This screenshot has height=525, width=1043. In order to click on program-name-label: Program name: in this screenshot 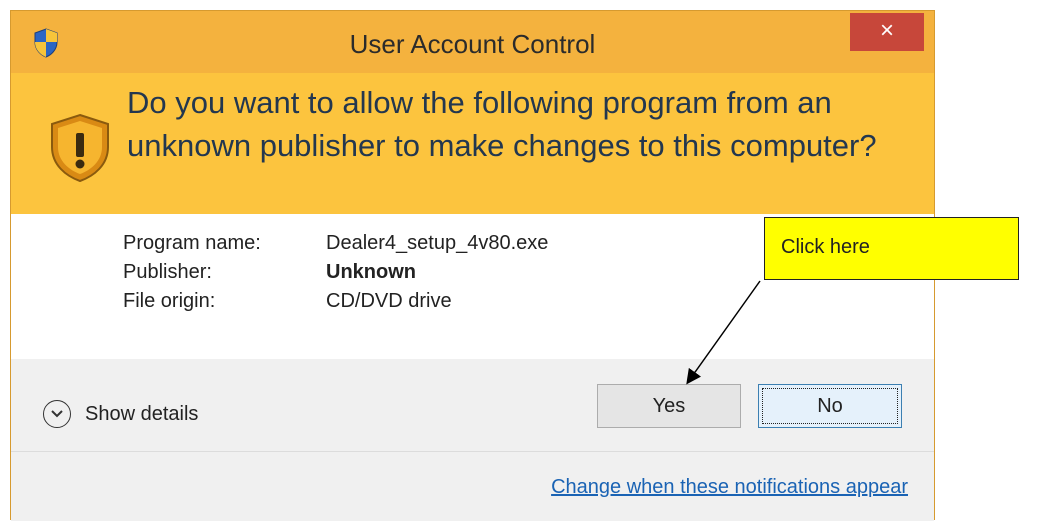, I will do `click(192, 243)`.